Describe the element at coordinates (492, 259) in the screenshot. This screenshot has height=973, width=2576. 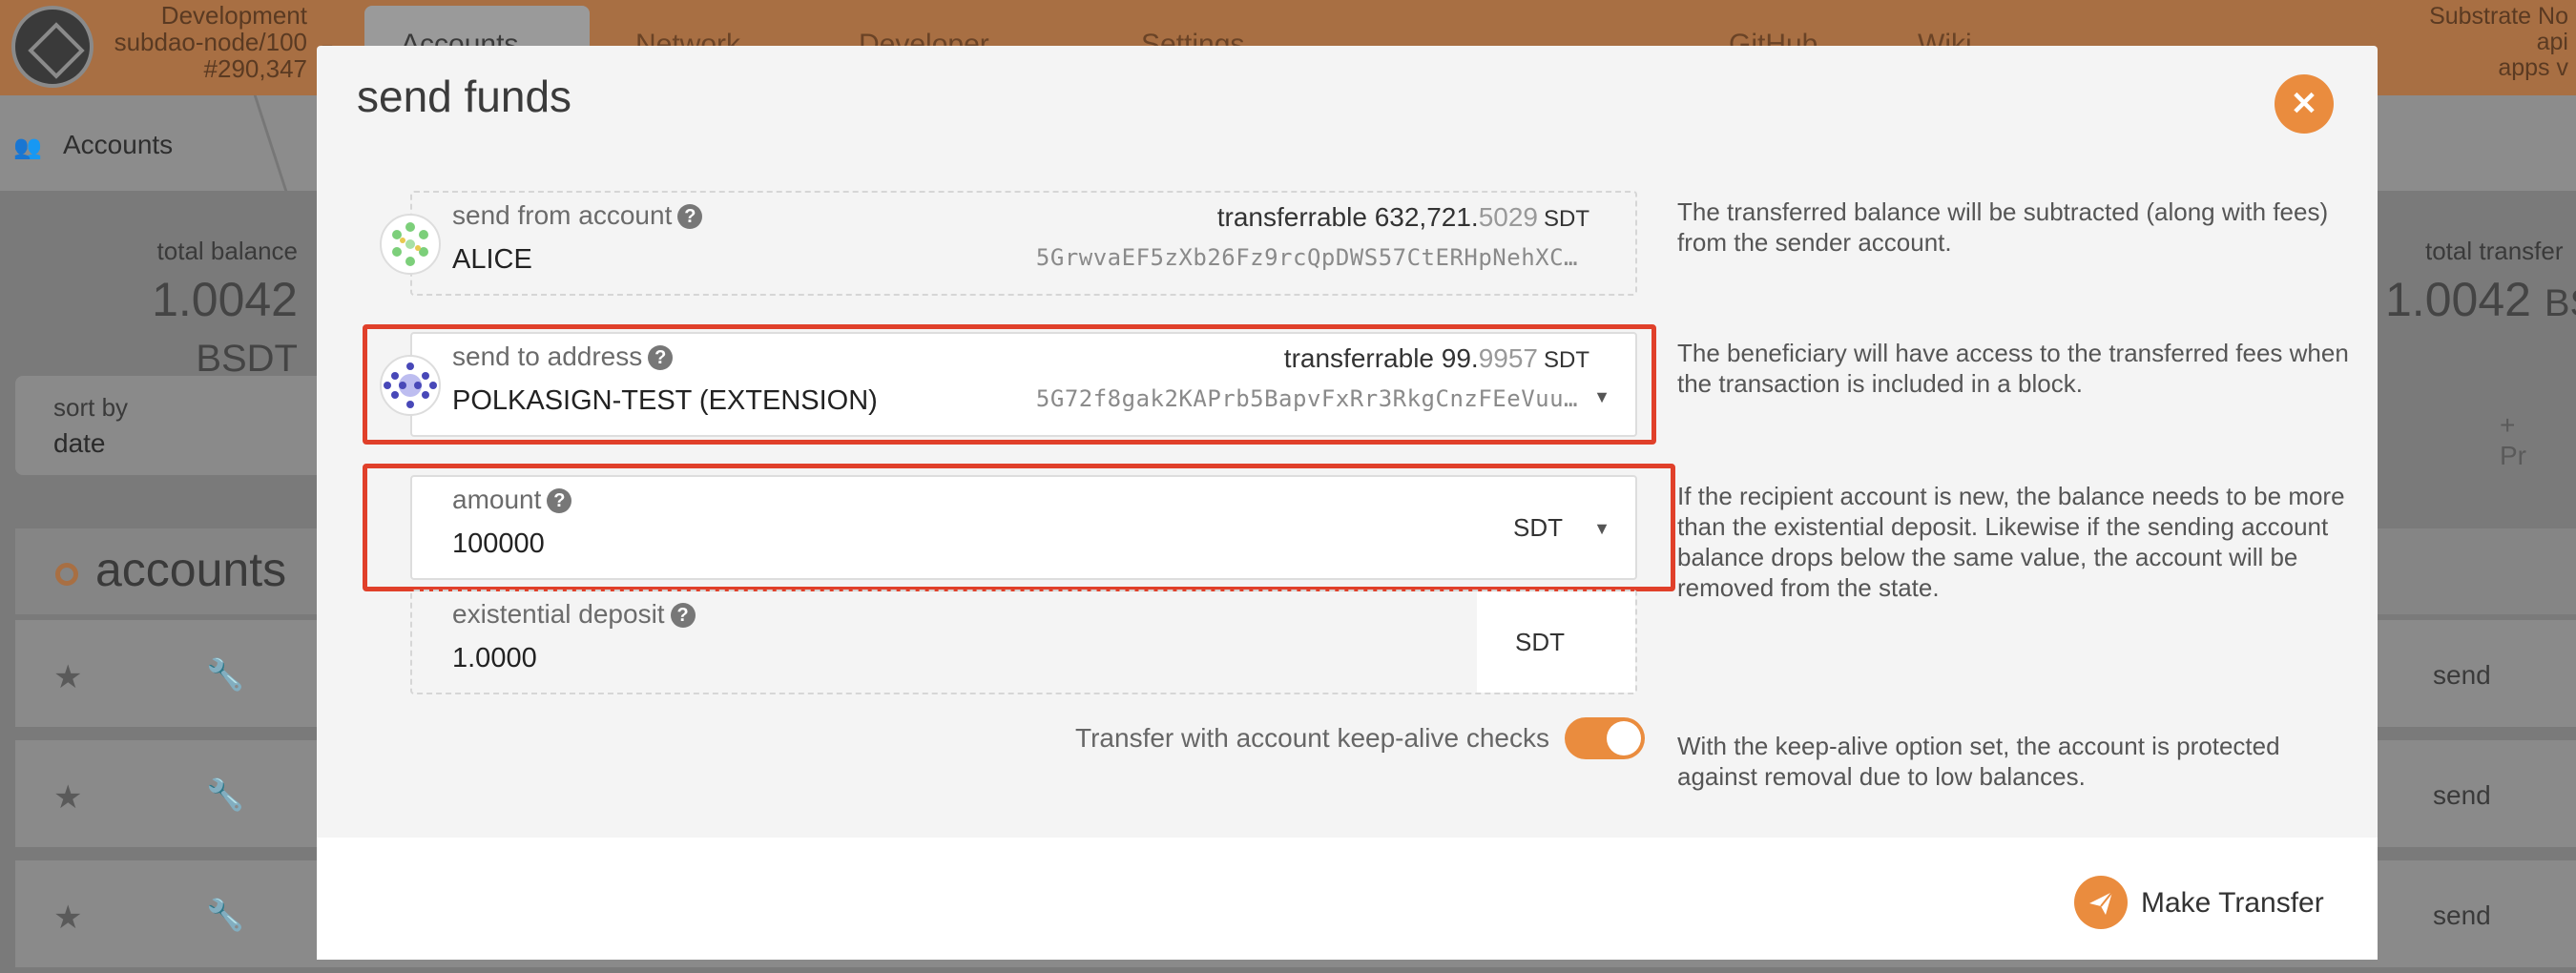
I see `sender-account-name: ALICE` at that location.